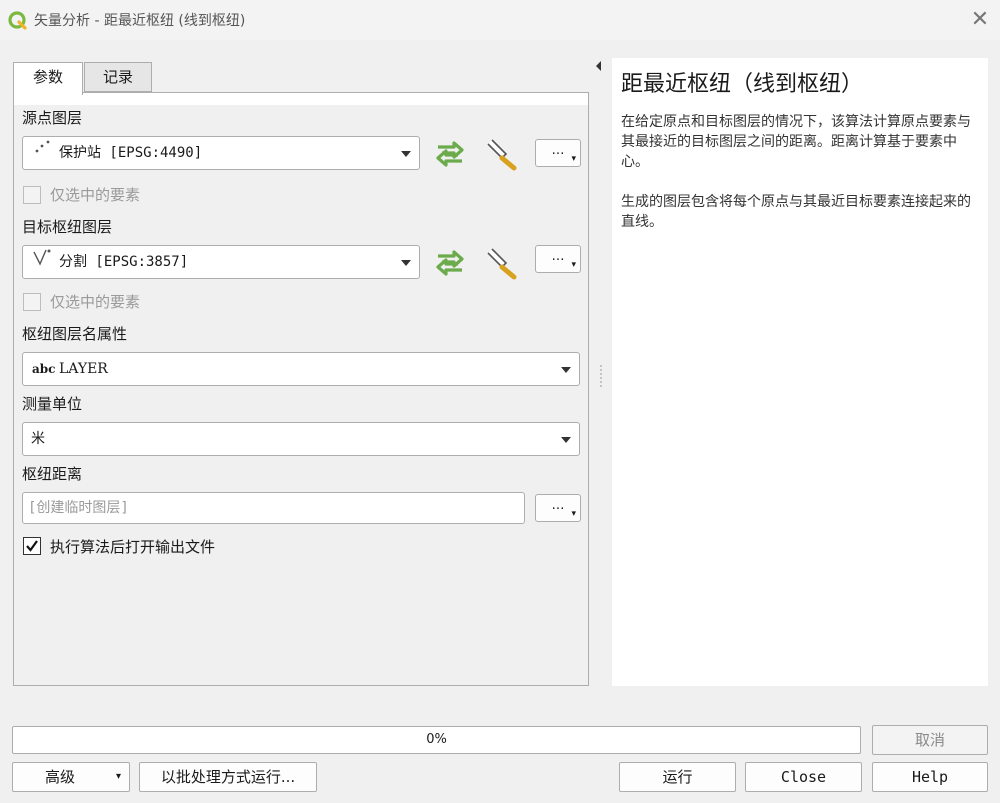  Describe the element at coordinates (796, 212) in the screenshot. I see `help-paragraph: 生成的图层包含将每个原点与其最近目标要素连接起来的直线。` at that location.